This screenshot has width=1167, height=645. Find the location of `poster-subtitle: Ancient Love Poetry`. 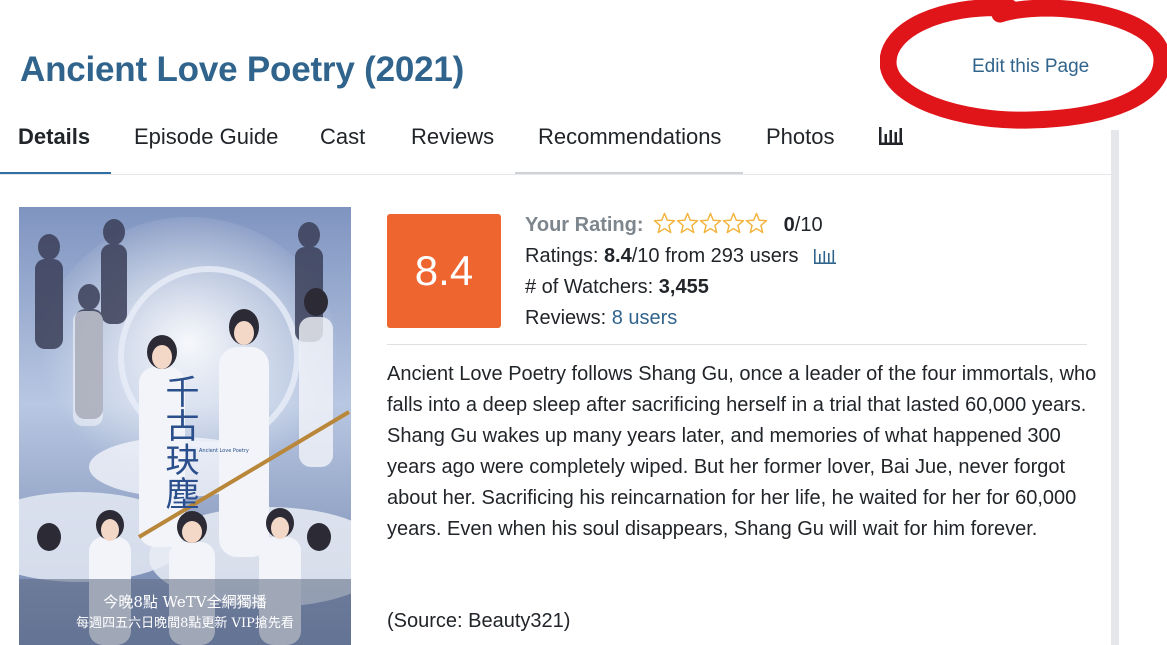

poster-subtitle: Ancient Love Poetry is located at coordinates (224, 451).